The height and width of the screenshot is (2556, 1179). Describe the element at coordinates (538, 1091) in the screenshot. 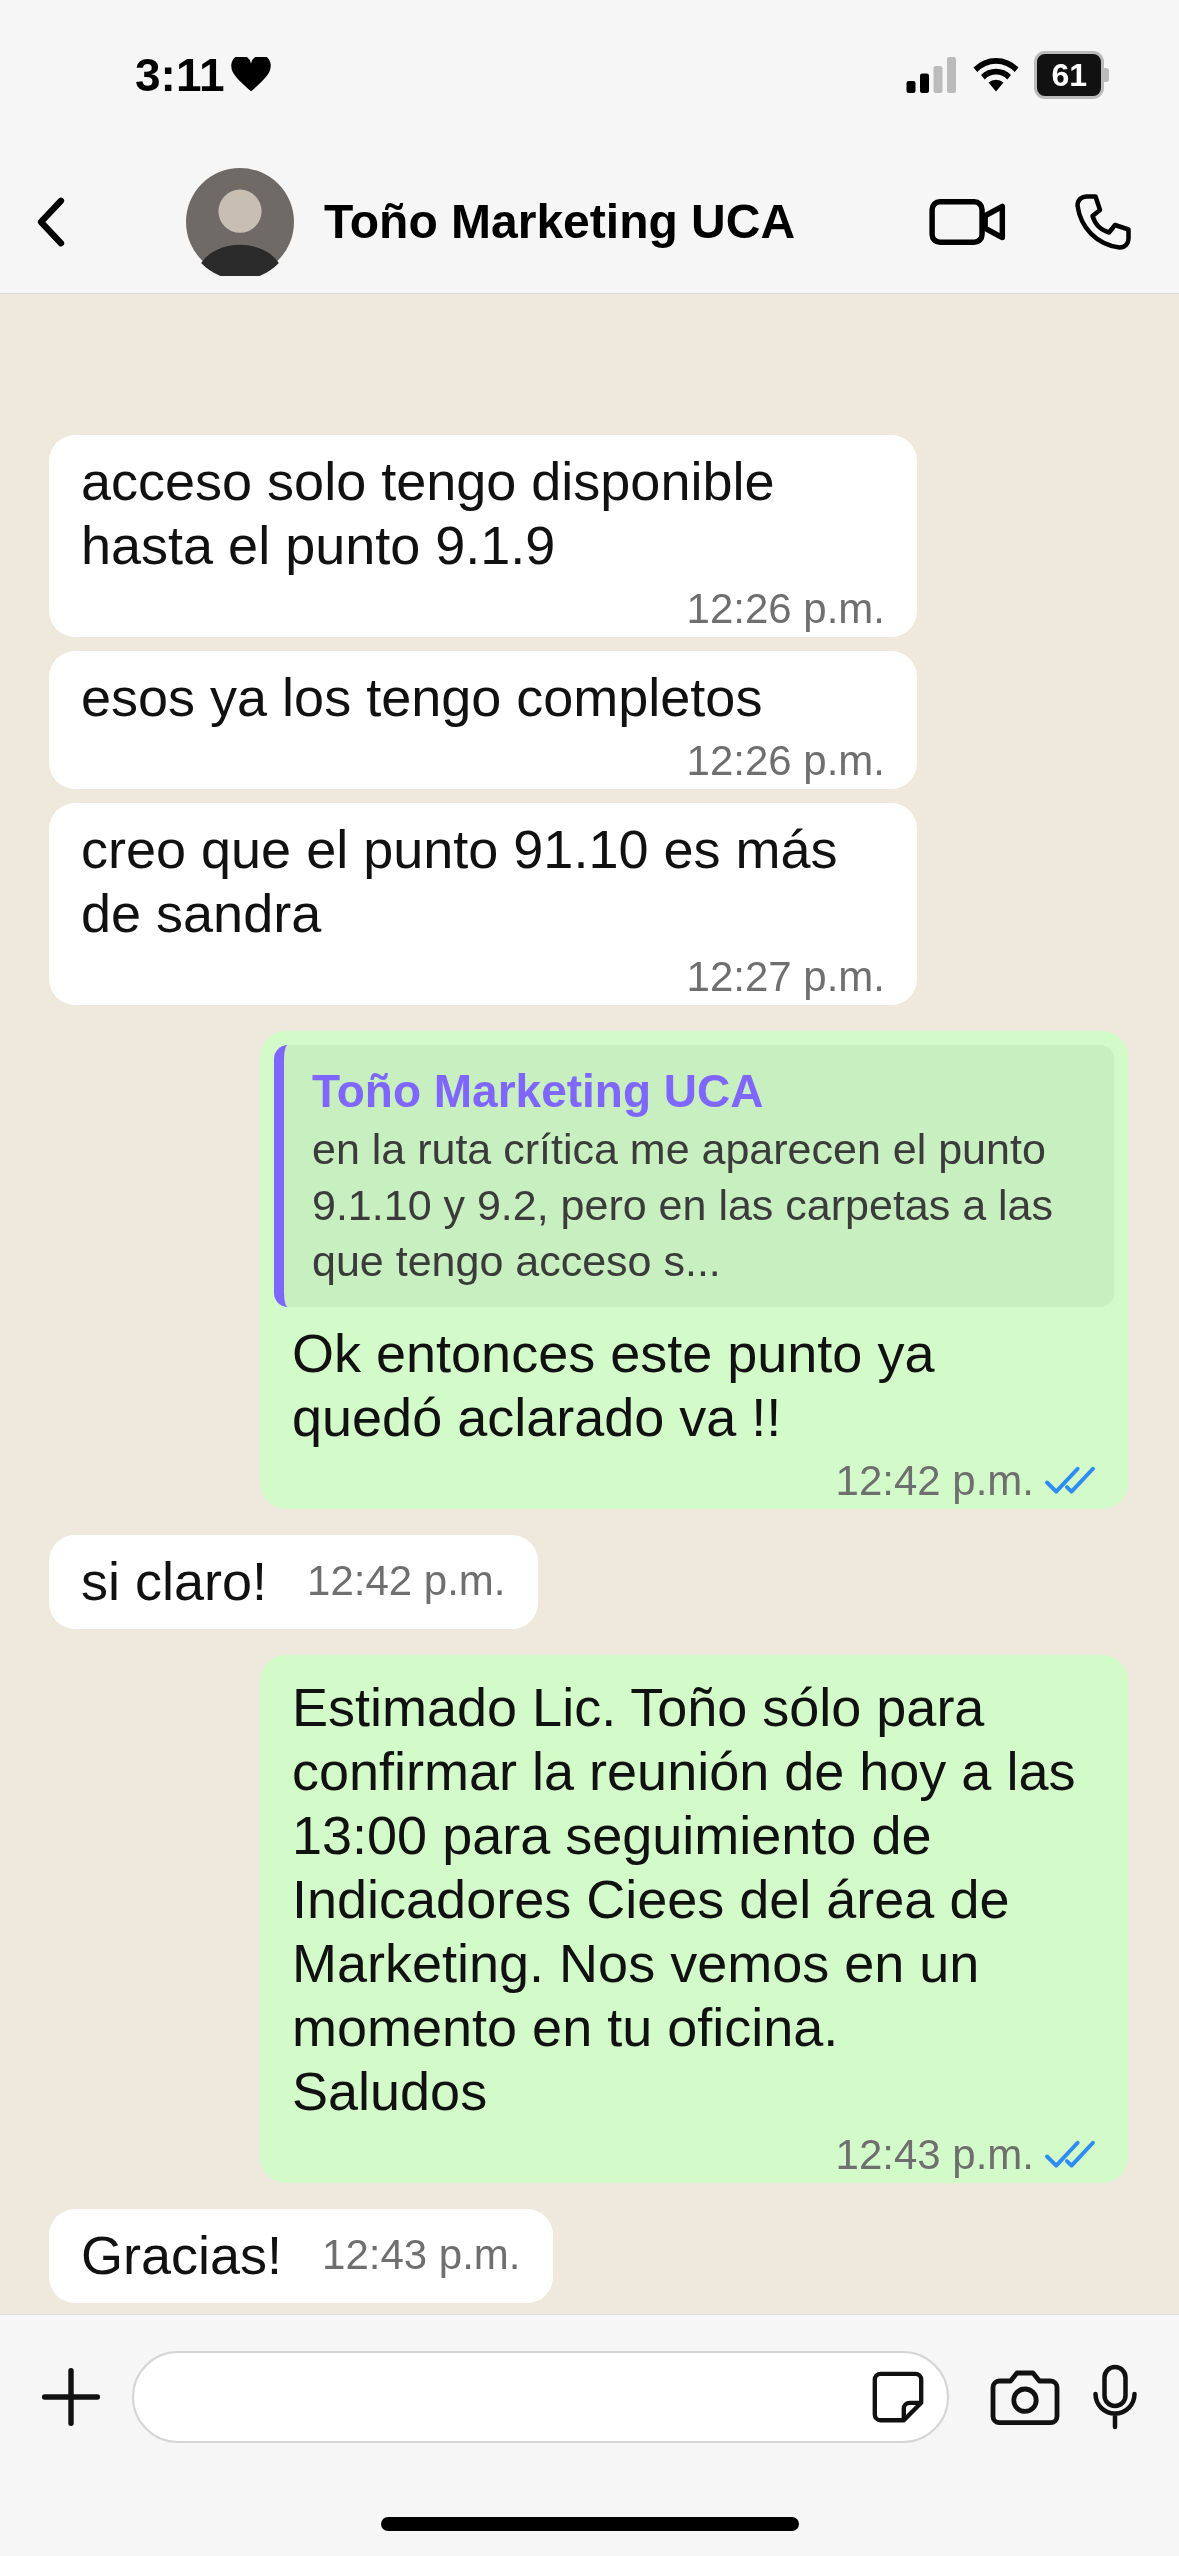

I see `quote-author: Toño Marketing UCA` at that location.